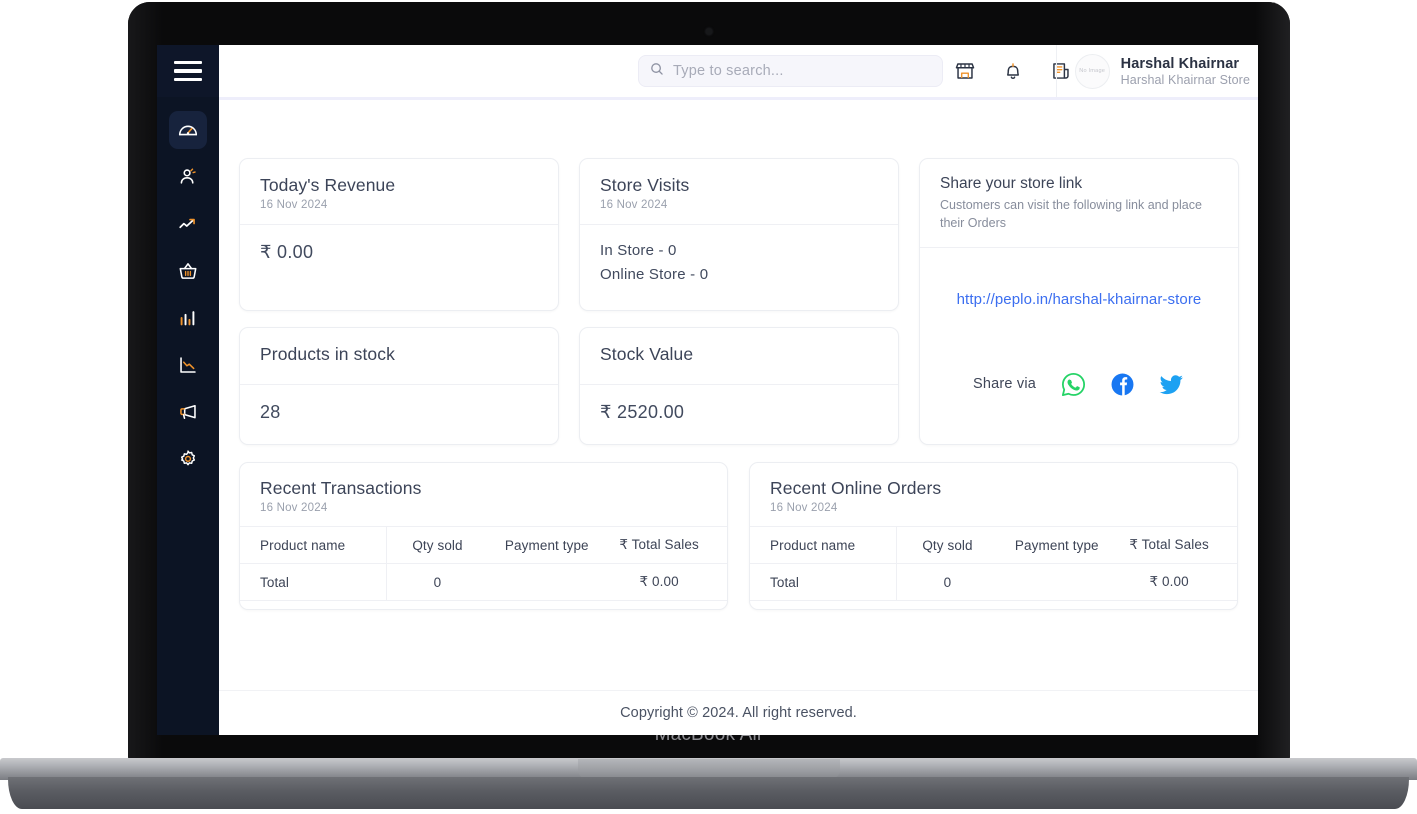 Image resolution: width=1417 pixels, height=814 pixels. I want to click on card-body: 28, so click(399, 412).